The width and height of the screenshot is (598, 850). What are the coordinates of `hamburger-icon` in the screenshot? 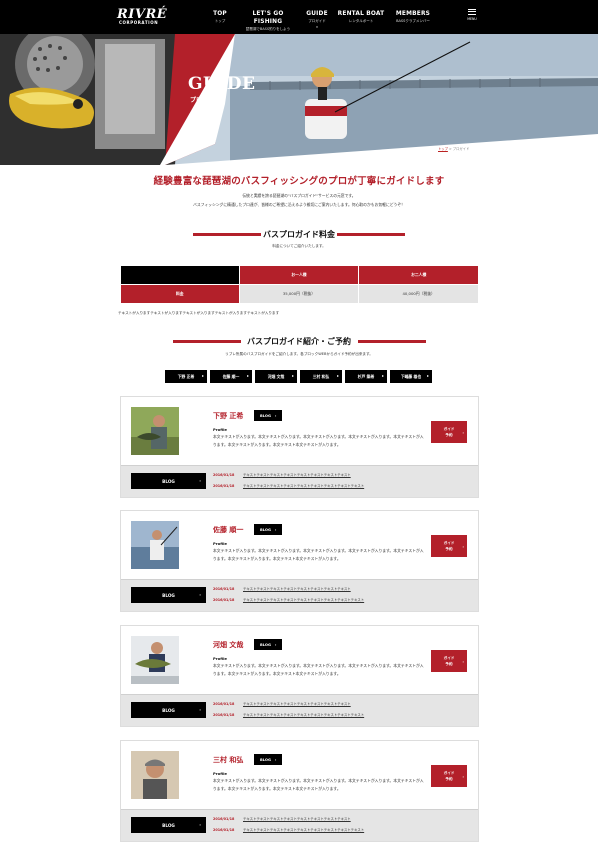 It's located at (472, 12).